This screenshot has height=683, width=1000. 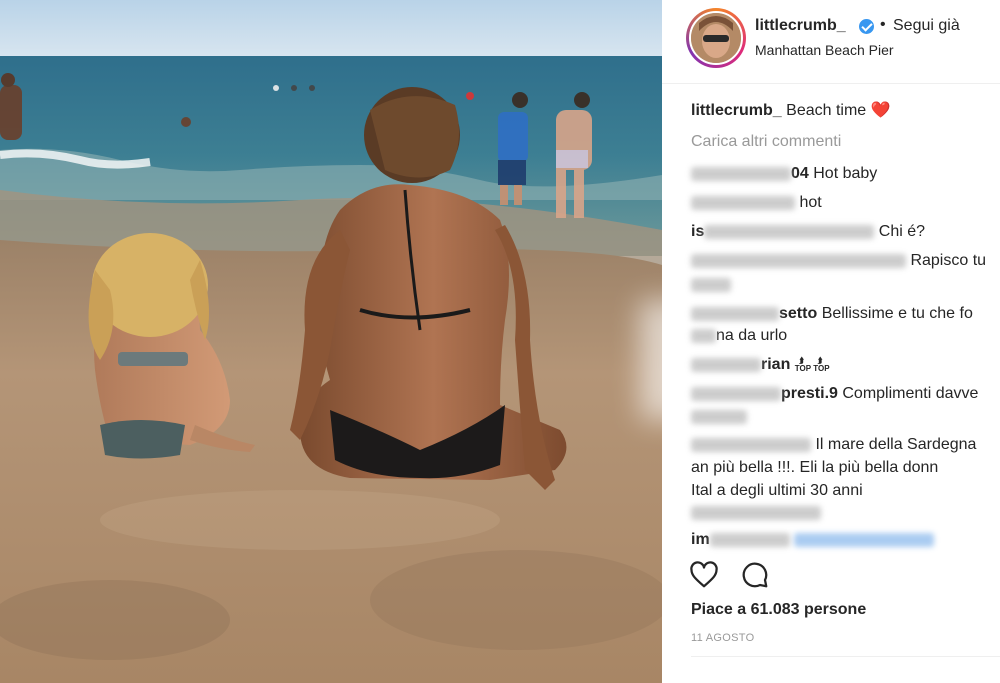 What do you see at coordinates (697, 231) in the screenshot?
I see `comment-username: is` at bounding box center [697, 231].